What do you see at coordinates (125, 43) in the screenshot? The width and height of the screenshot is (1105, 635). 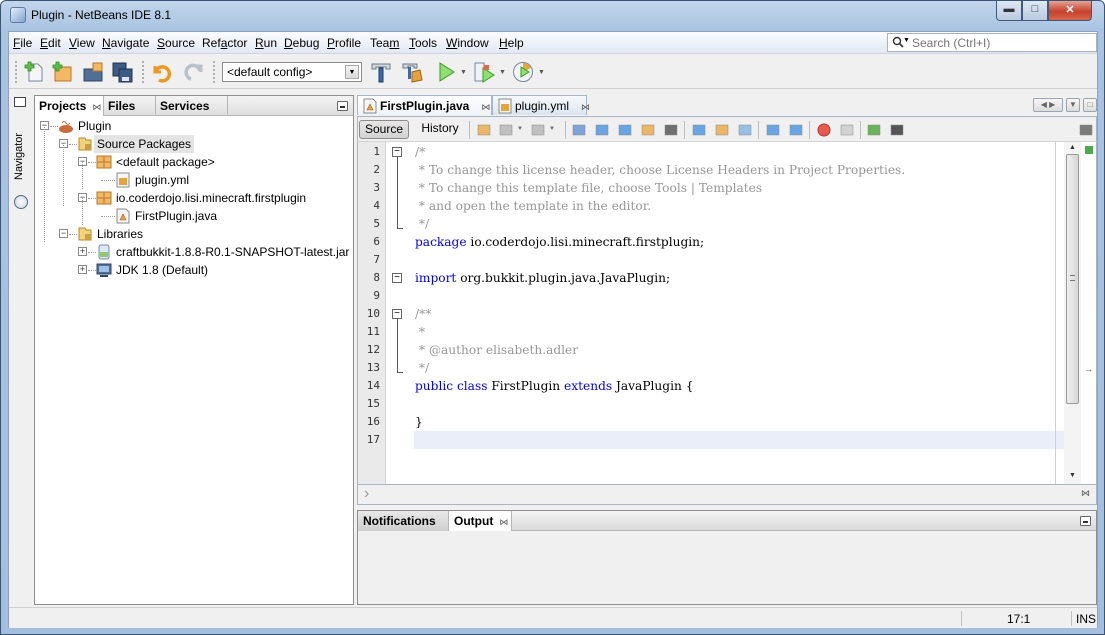 I see `menu-navigate: Navigate` at bounding box center [125, 43].